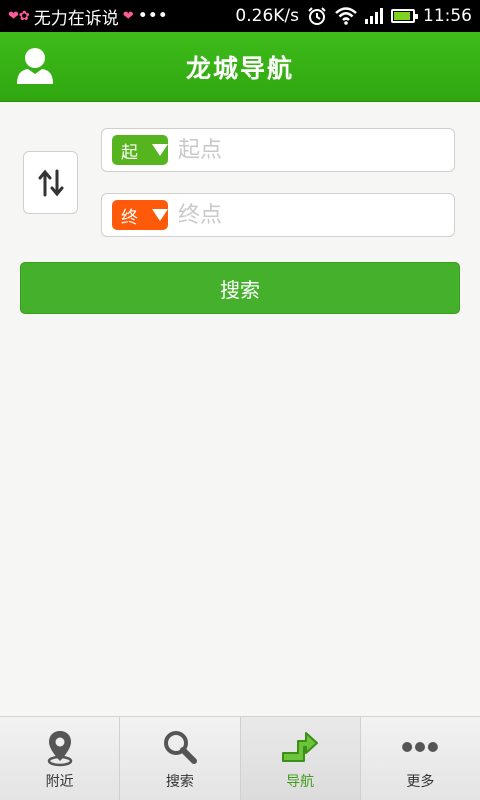  What do you see at coordinates (129, 152) in the screenshot?
I see `start-tag-label: 起` at bounding box center [129, 152].